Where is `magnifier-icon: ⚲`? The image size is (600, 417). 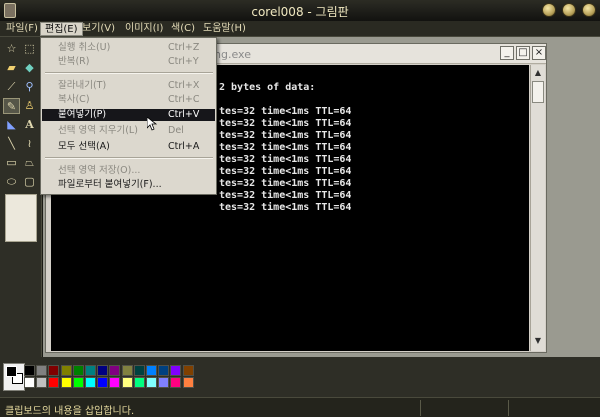 magnifier-icon: ⚲ is located at coordinates (29, 87).